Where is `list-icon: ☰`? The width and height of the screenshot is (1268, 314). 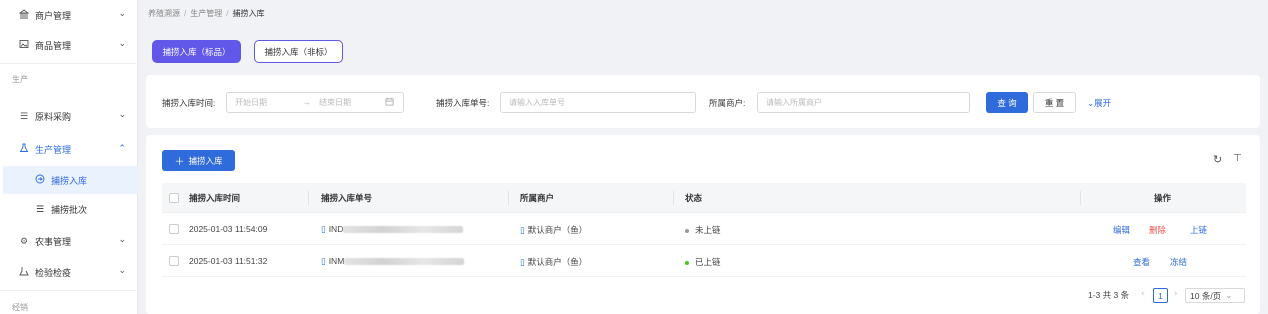
list-icon: ☰ is located at coordinates (24, 115).